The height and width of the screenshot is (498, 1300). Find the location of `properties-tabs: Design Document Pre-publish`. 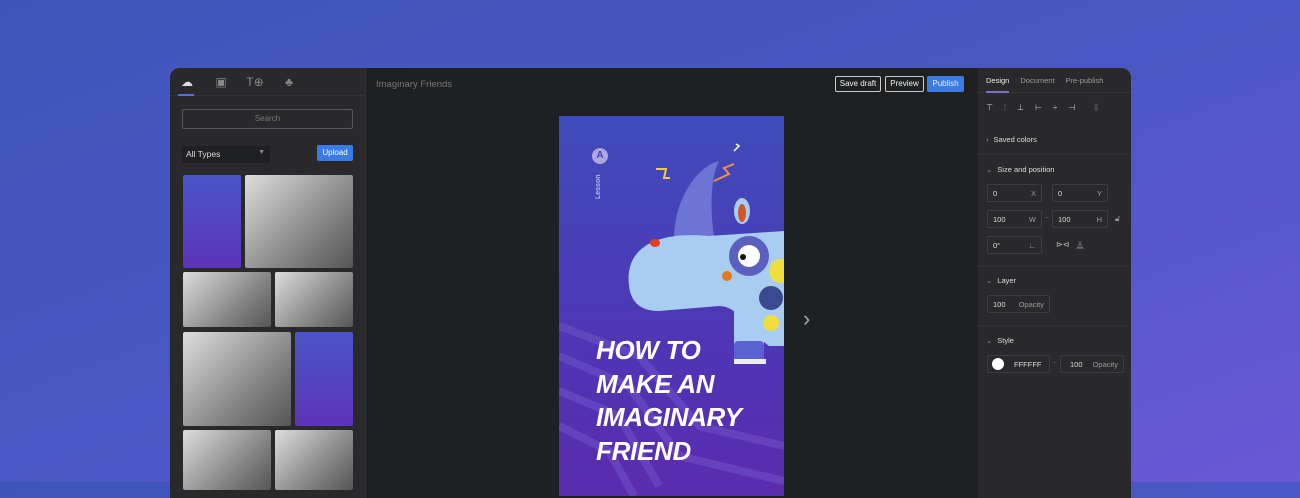

properties-tabs: Design Document Pre-publish is located at coordinates (1054, 80).